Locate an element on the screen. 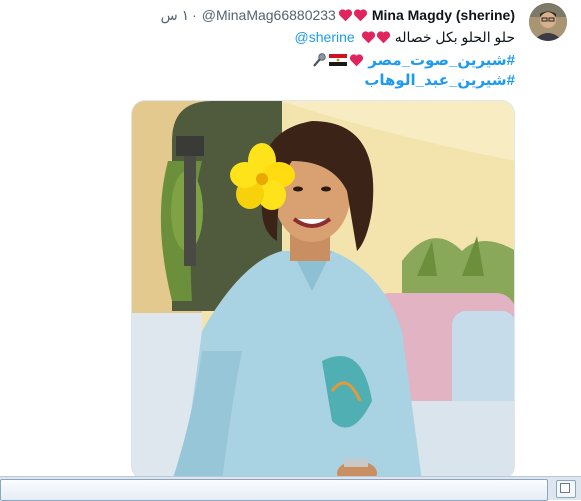 The width and height of the screenshot is (581, 501). author-avatar is located at coordinates (548, 22).